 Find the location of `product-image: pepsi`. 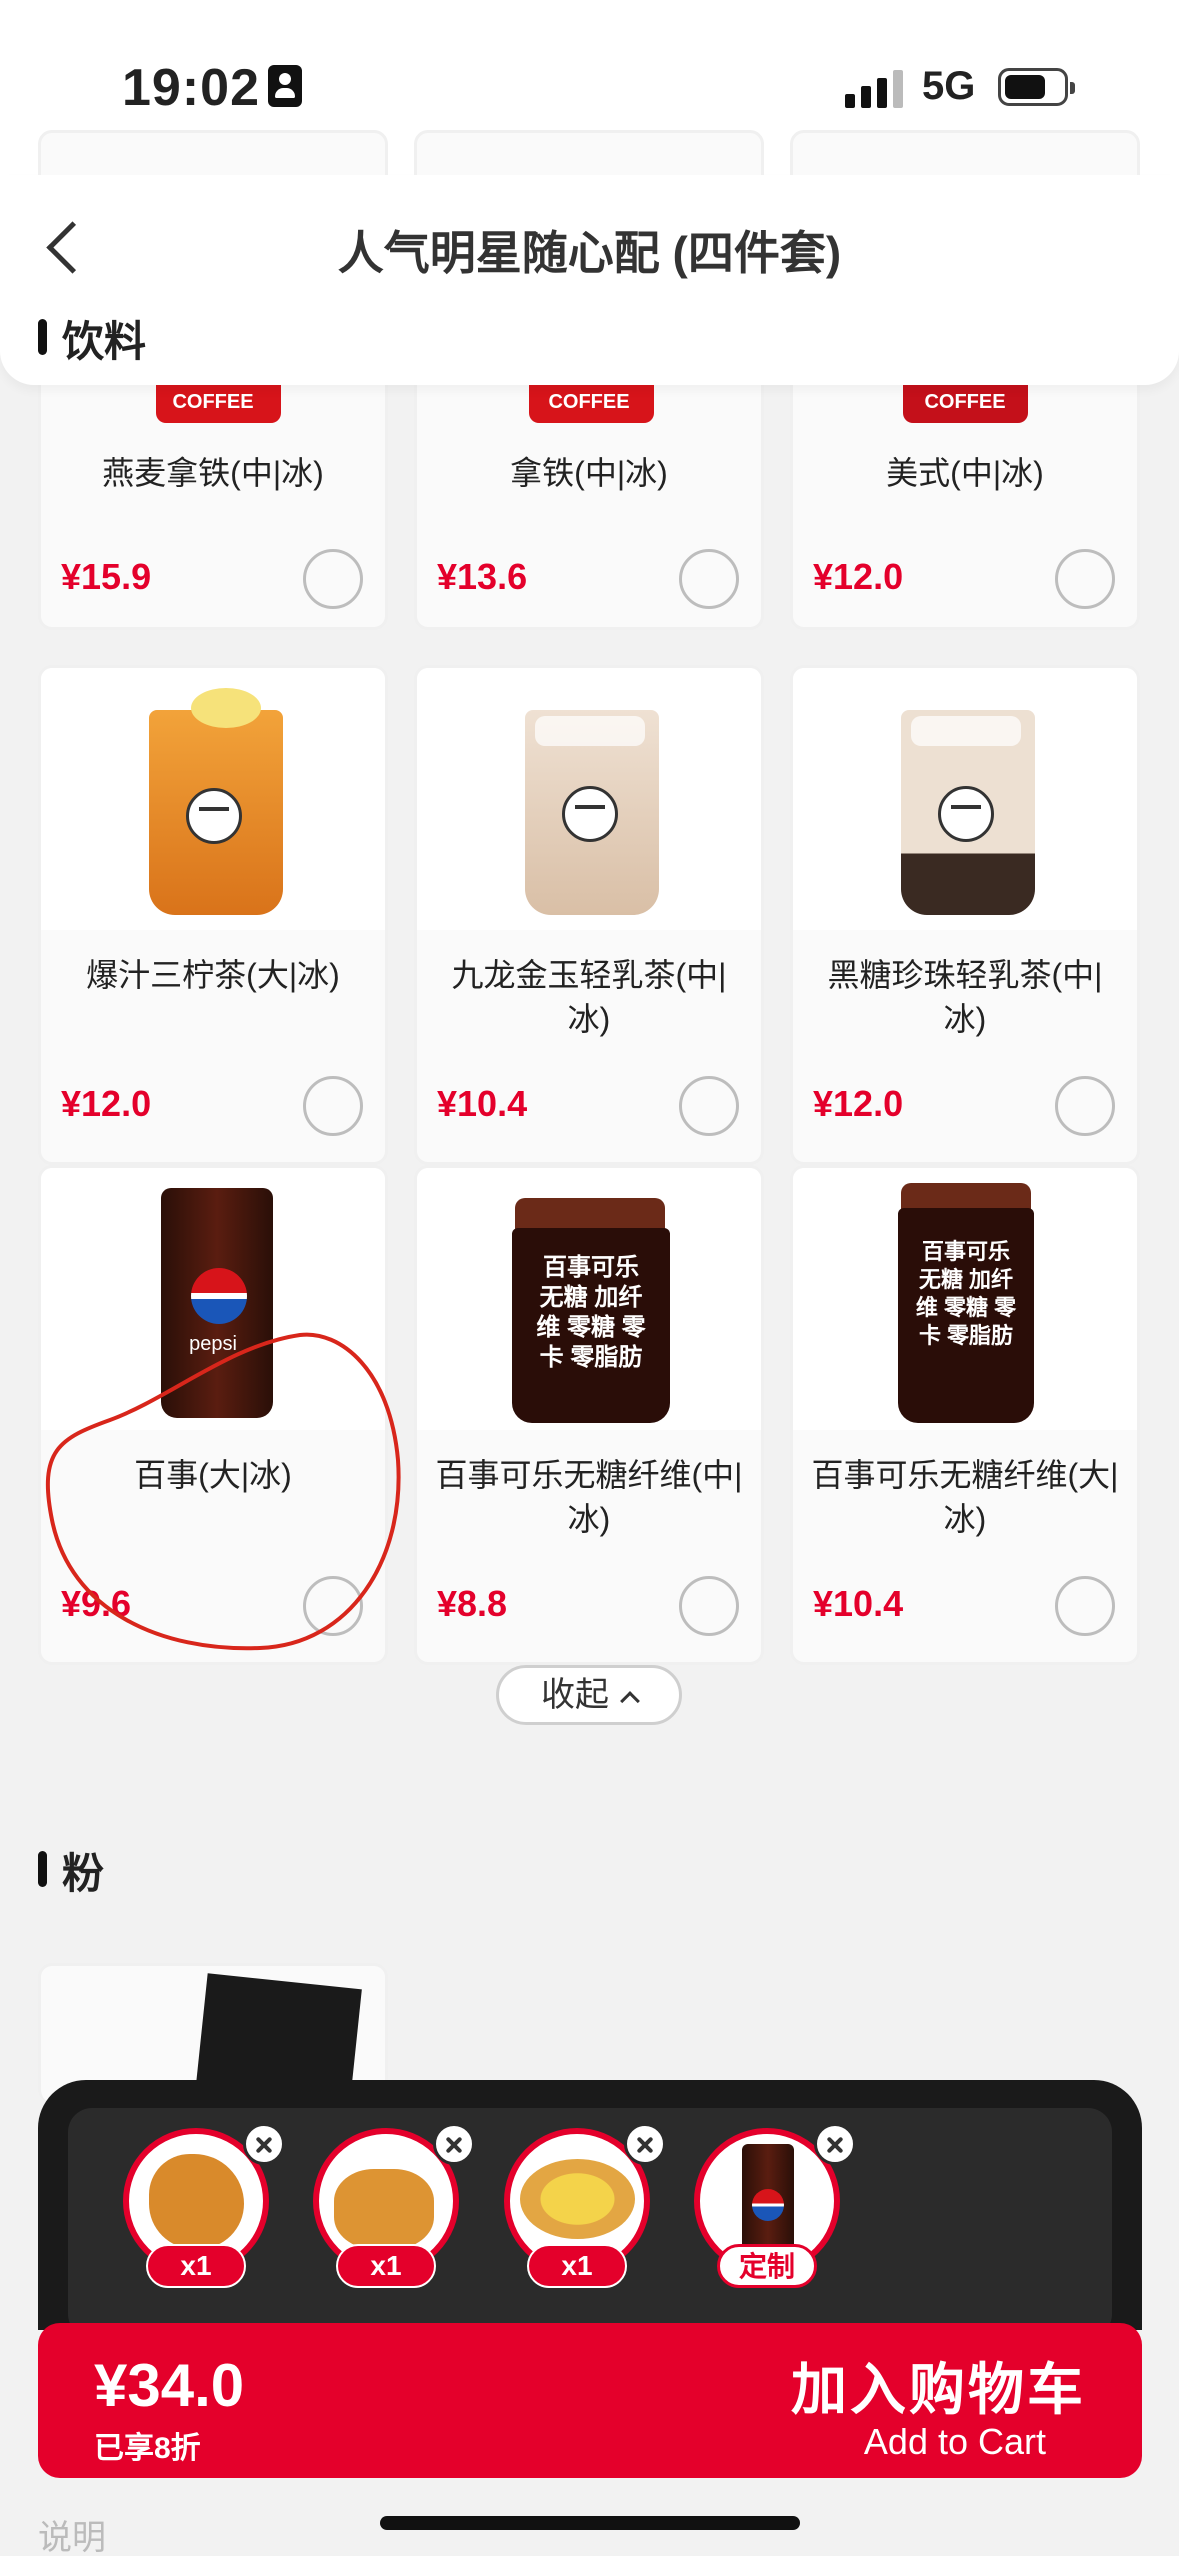

product-image: pepsi is located at coordinates (213, 1299).